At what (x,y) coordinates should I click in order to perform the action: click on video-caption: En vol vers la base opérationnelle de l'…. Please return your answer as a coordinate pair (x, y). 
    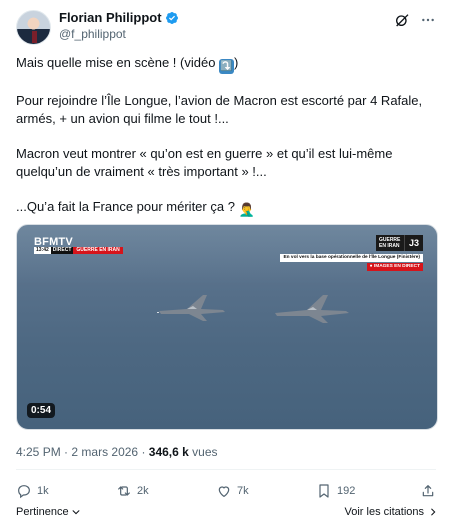
    Looking at the image, I should click on (351, 258).